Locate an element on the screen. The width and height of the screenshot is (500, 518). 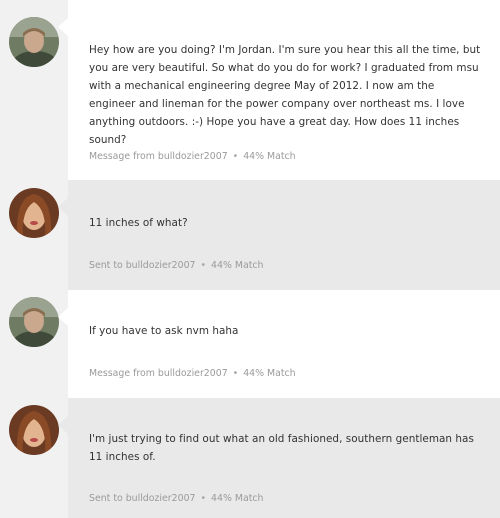
message-text: 11 inches of what? is located at coordinates (138, 223).